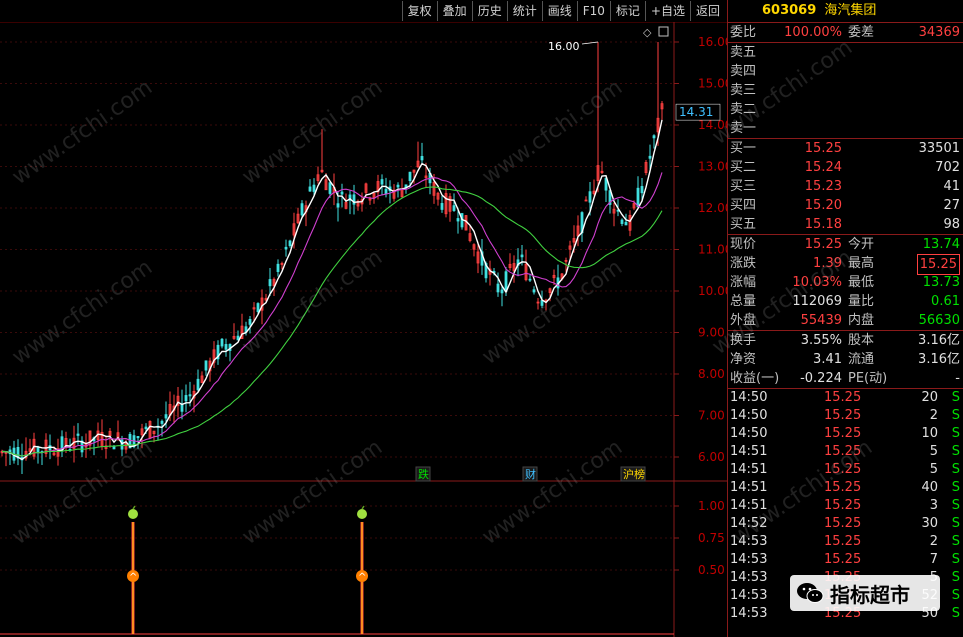 The height and width of the screenshot is (637, 963). I want to click on quote-value: 112069, so click(817, 301).